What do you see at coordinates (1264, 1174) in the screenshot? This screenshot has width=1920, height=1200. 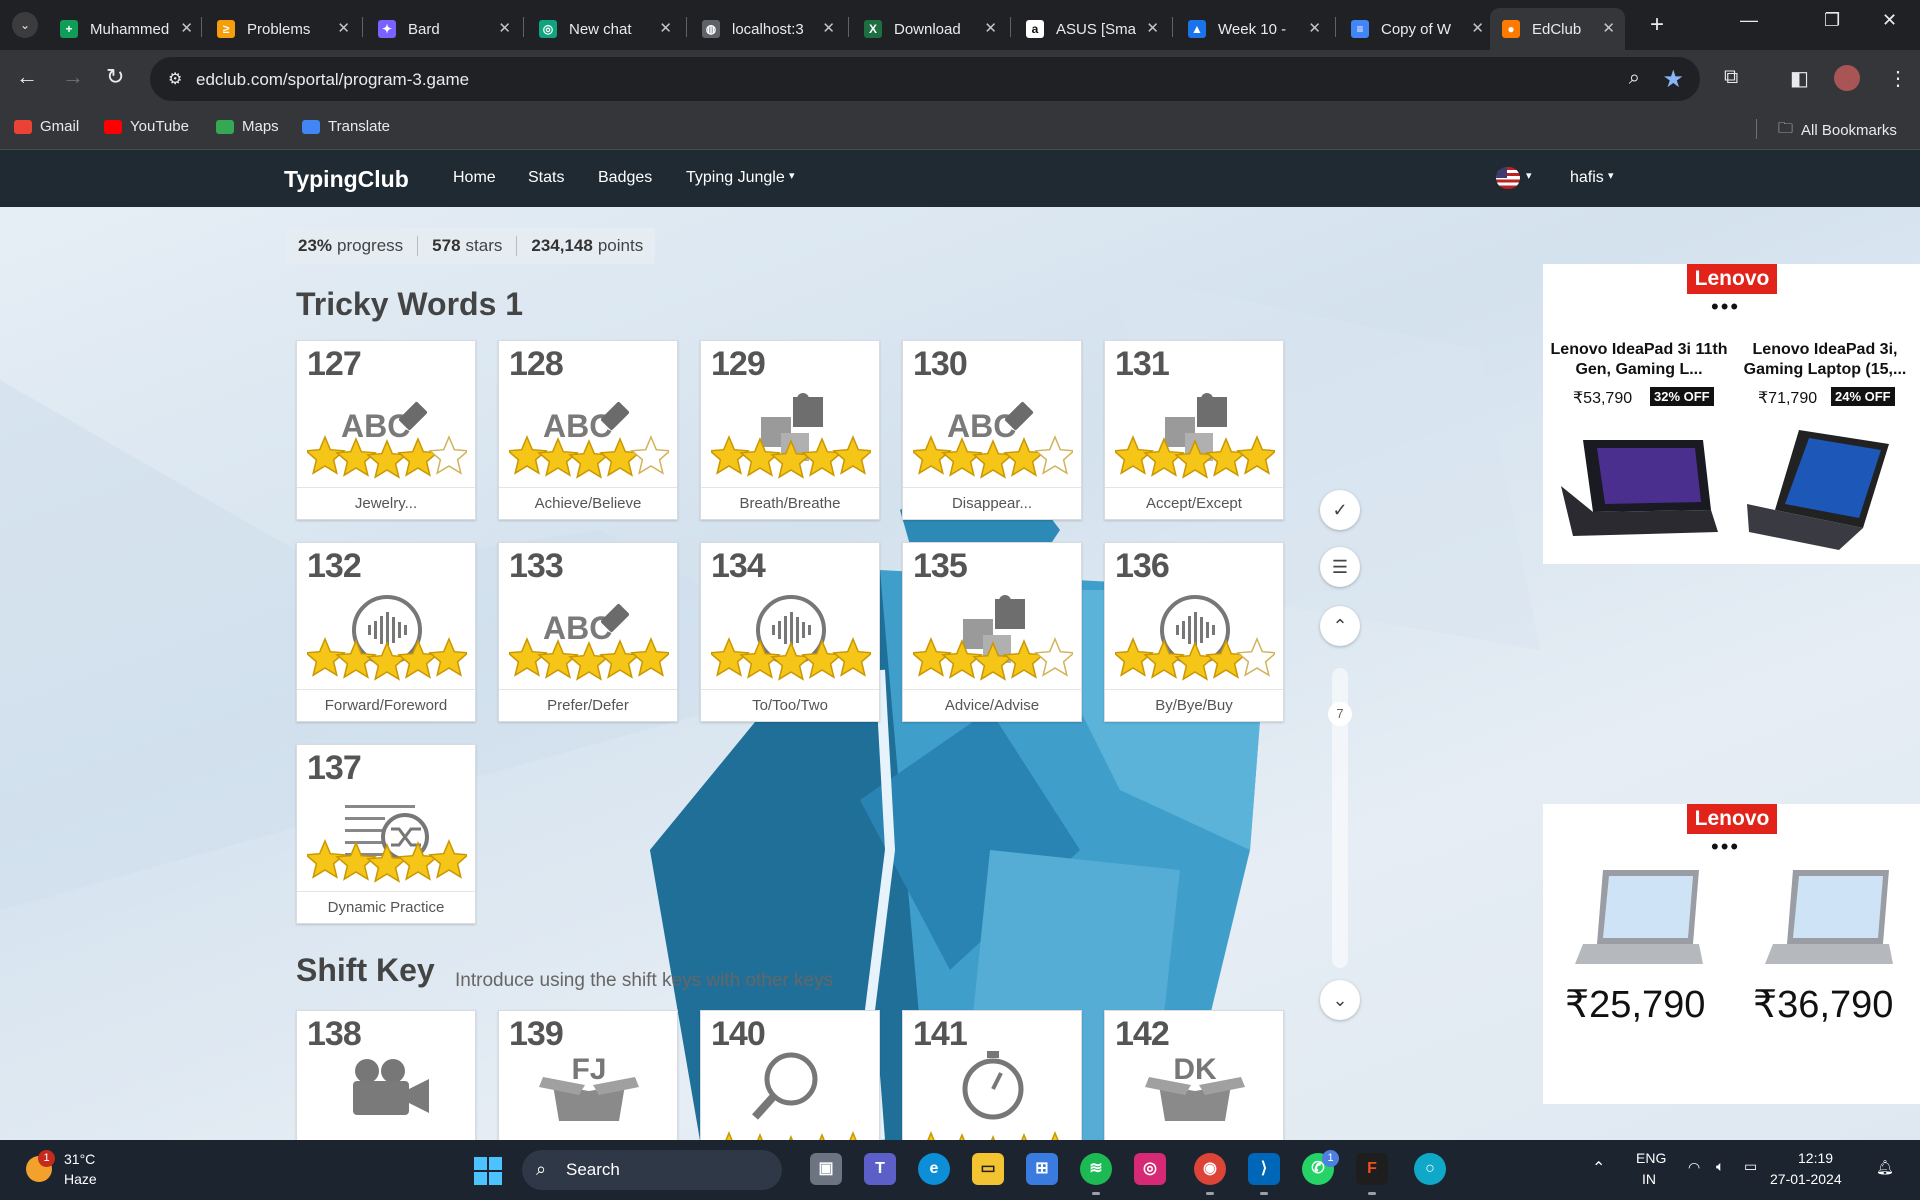 I see `vscode-icon: ⟩` at bounding box center [1264, 1174].